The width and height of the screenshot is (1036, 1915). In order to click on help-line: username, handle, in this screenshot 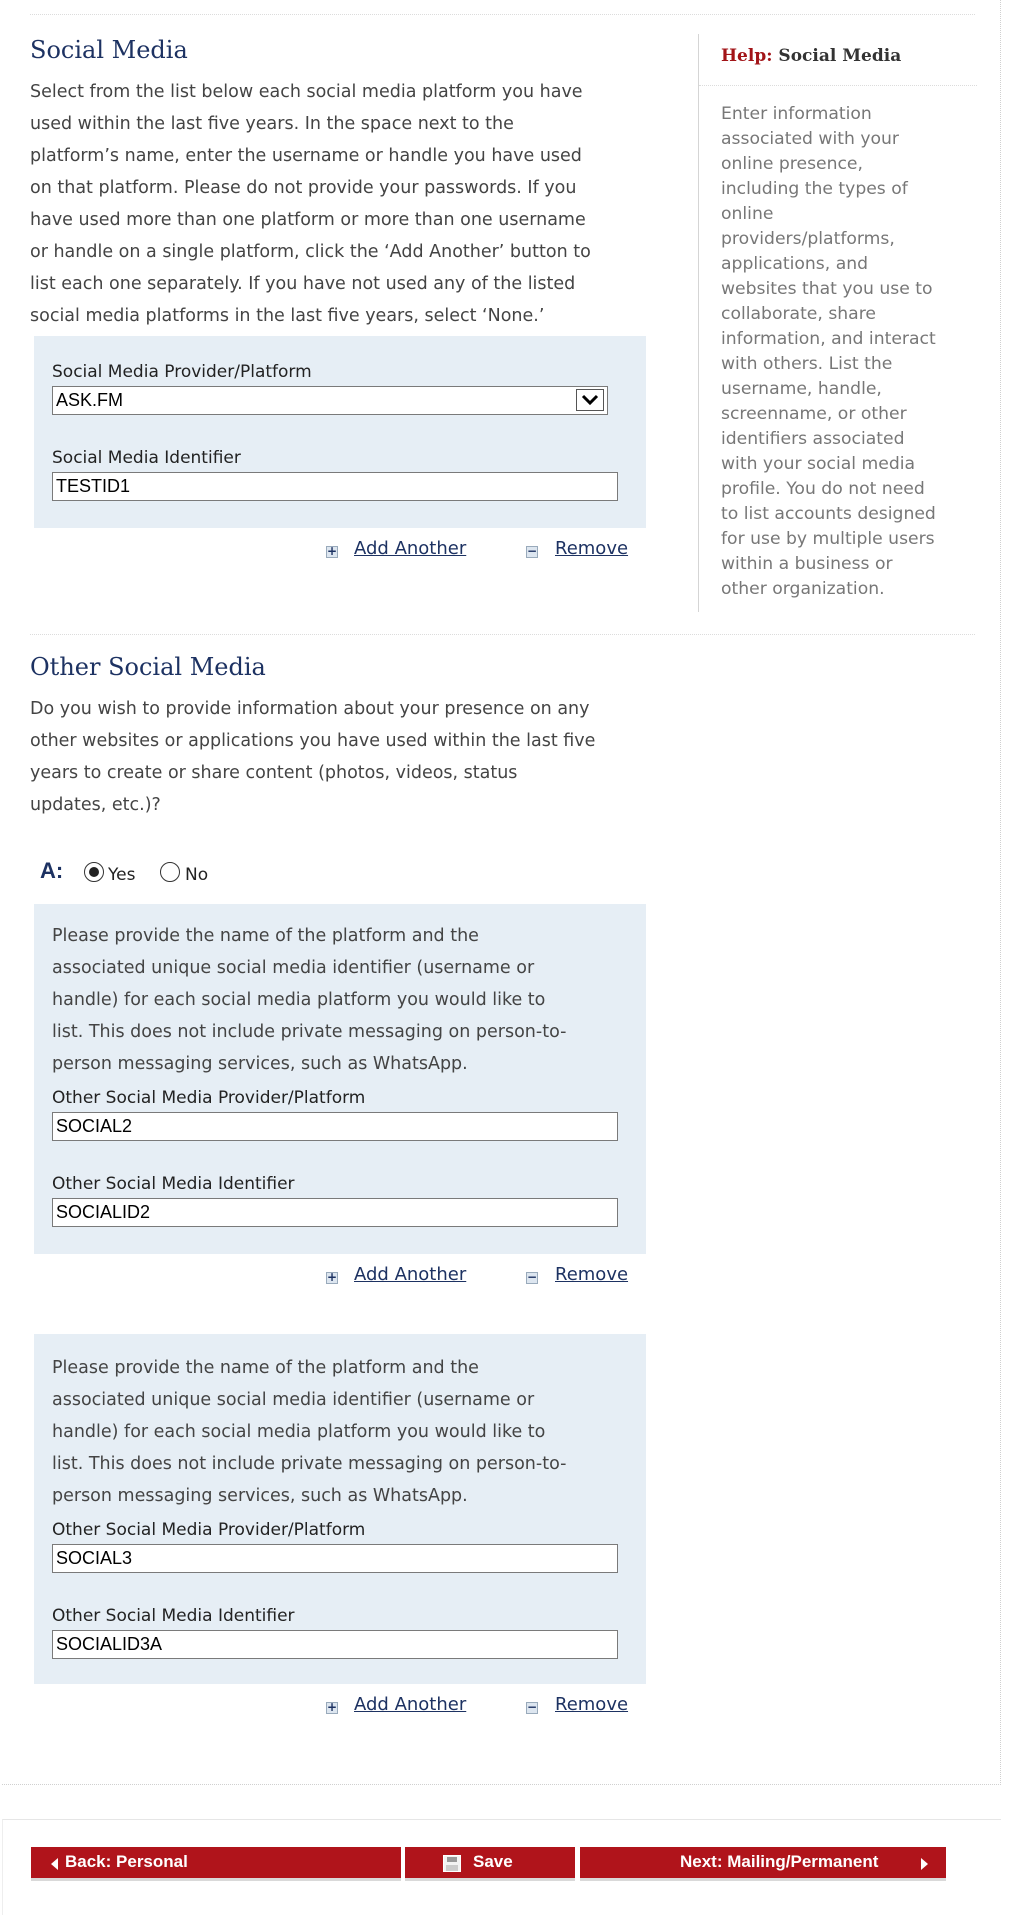, I will do `click(801, 389)`.